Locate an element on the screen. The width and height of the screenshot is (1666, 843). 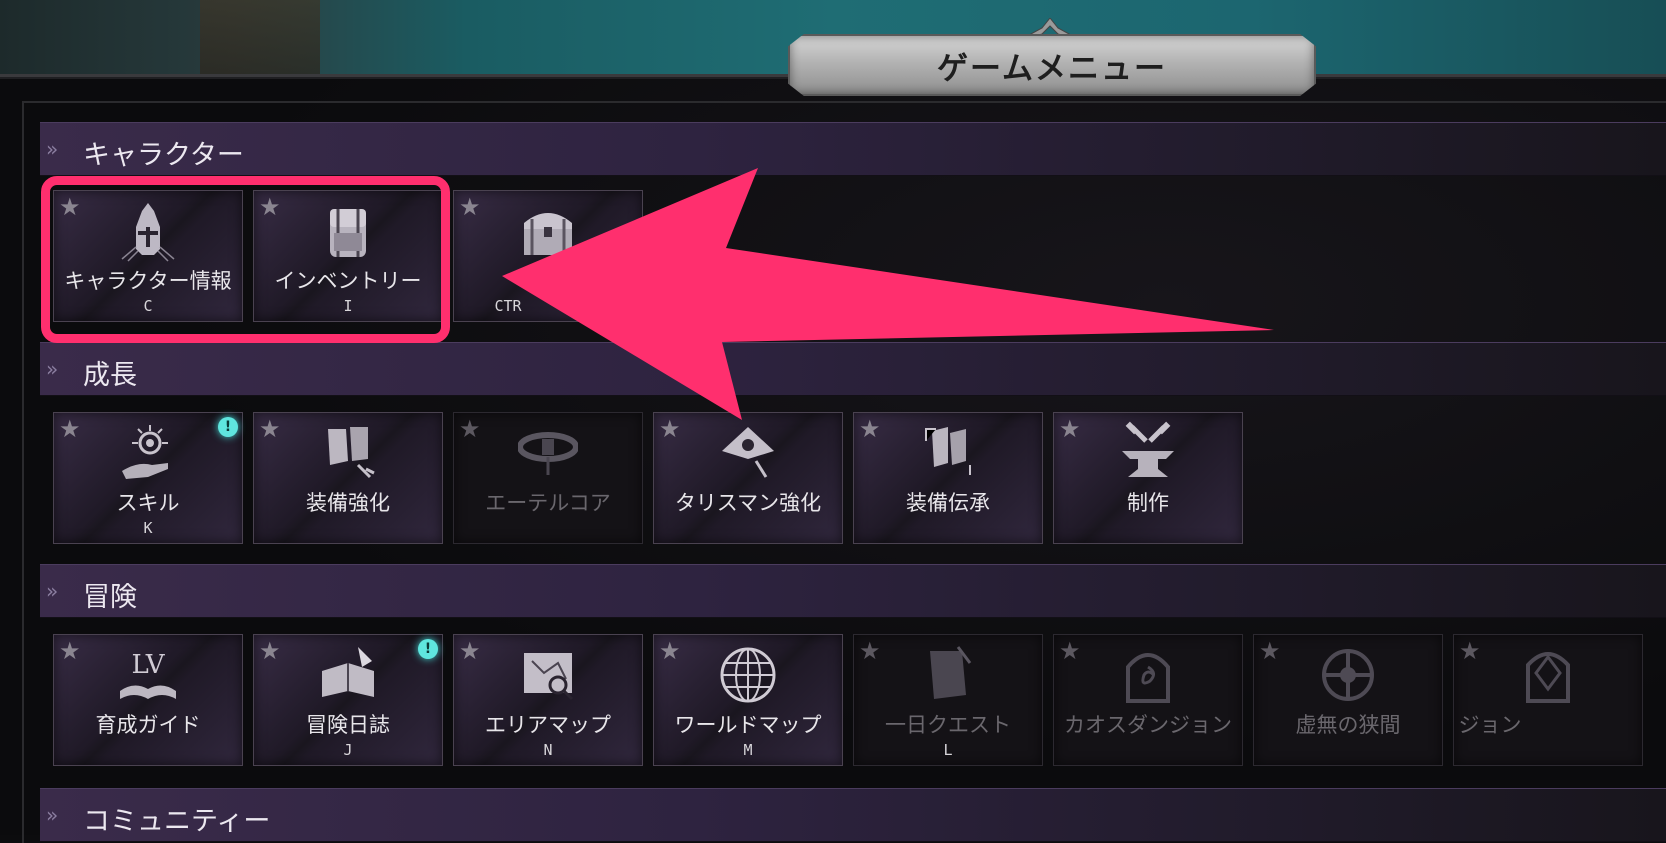
section-community: » コミュニティー is located at coordinates (853, 815).